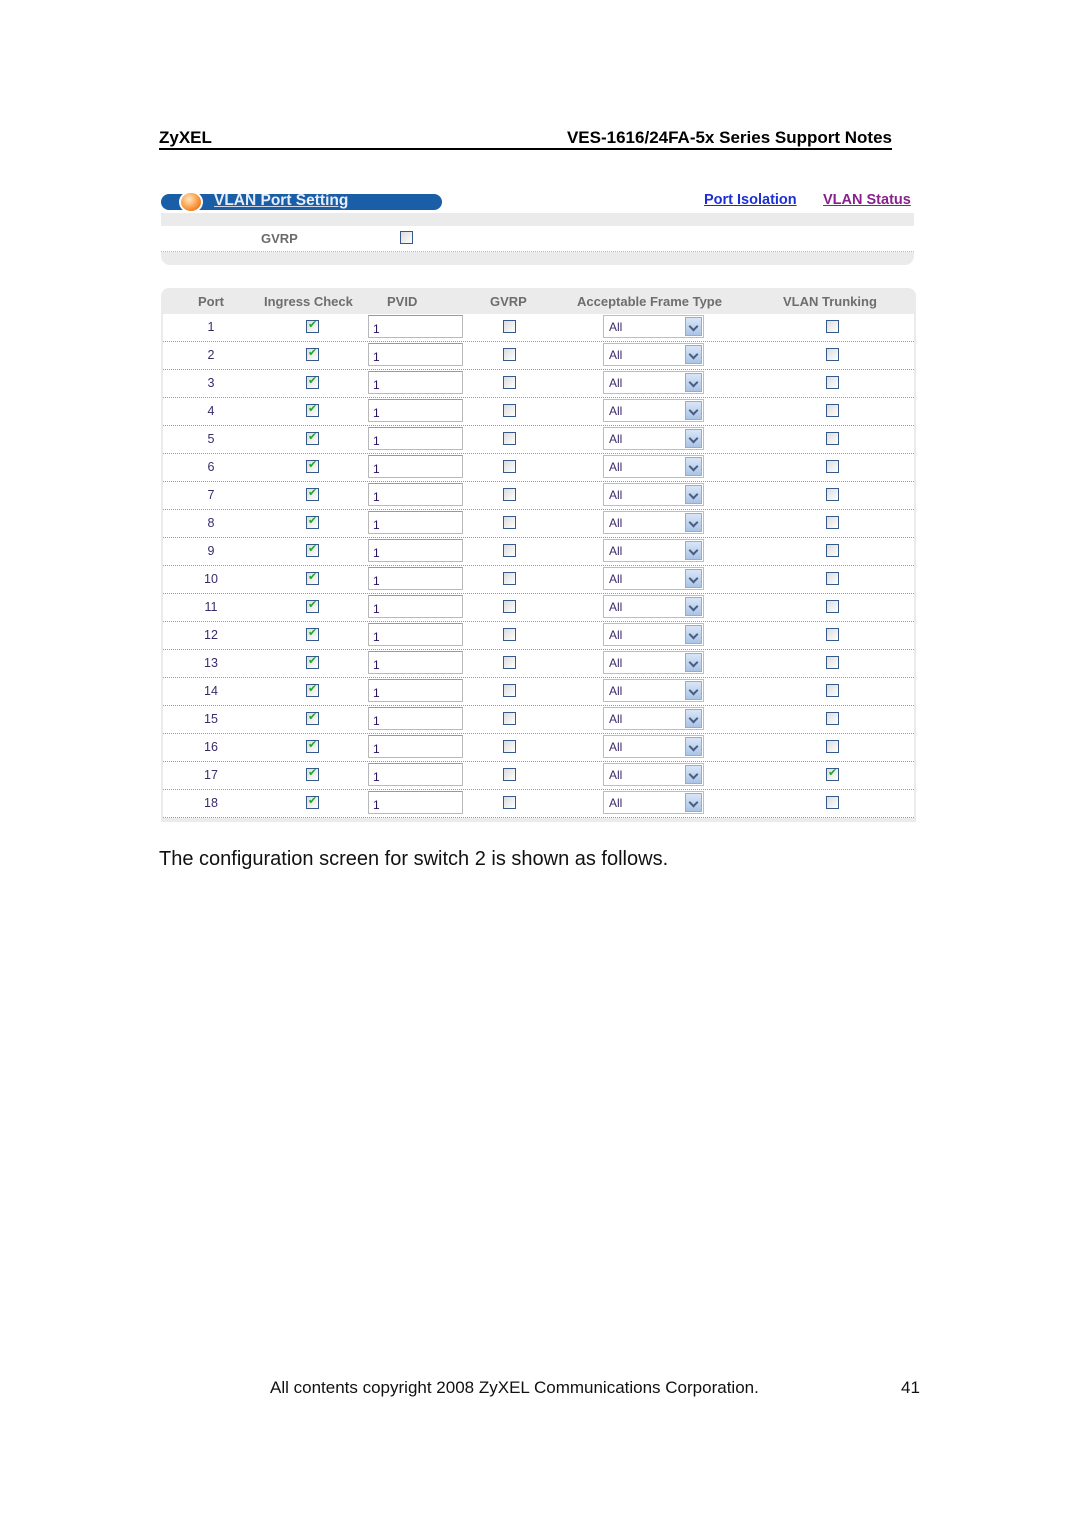 The image size is (1080, 1527). I want to click on gvrp-global-checkbox, so click(406, 237).